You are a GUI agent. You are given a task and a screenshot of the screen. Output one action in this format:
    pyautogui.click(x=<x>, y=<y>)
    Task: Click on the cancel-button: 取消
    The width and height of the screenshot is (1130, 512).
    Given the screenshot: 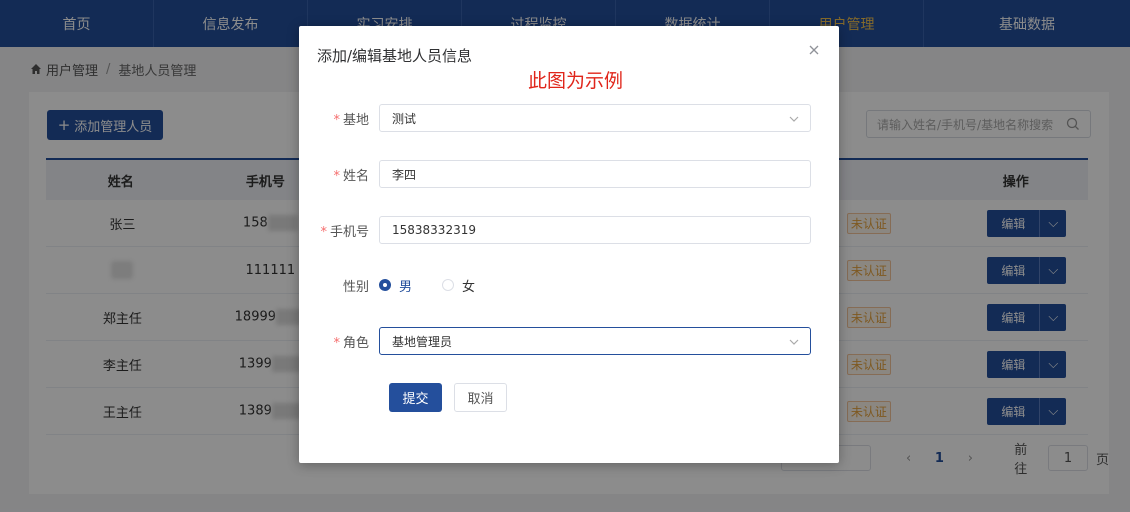 What is the action you would take?
    pyautogui.click(x=480, y=397)
    